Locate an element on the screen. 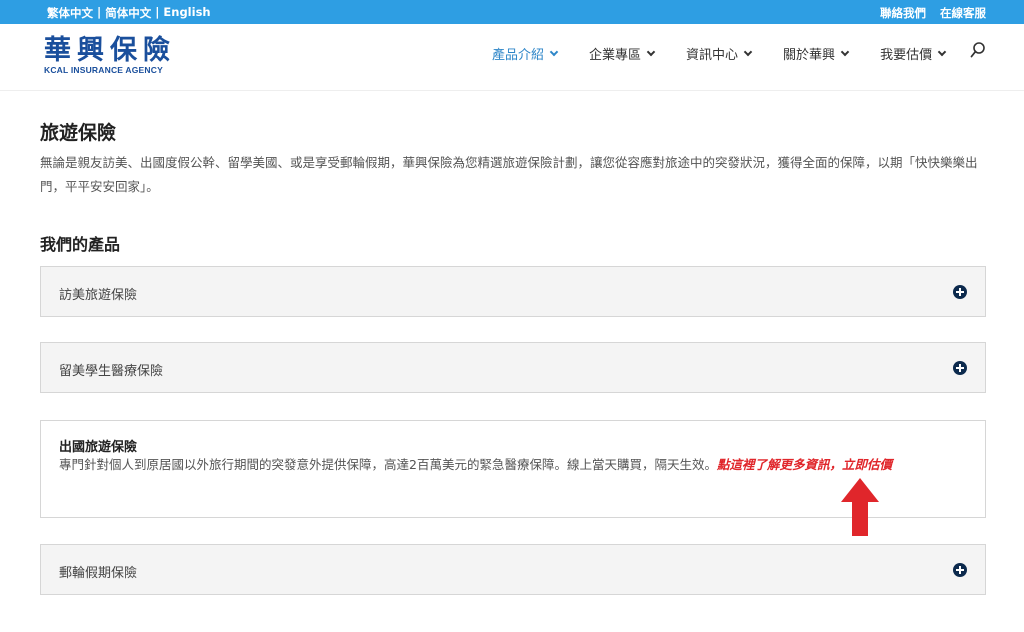  lang-traditional-link: 繁体中文 is located at coordinates (70, 13).